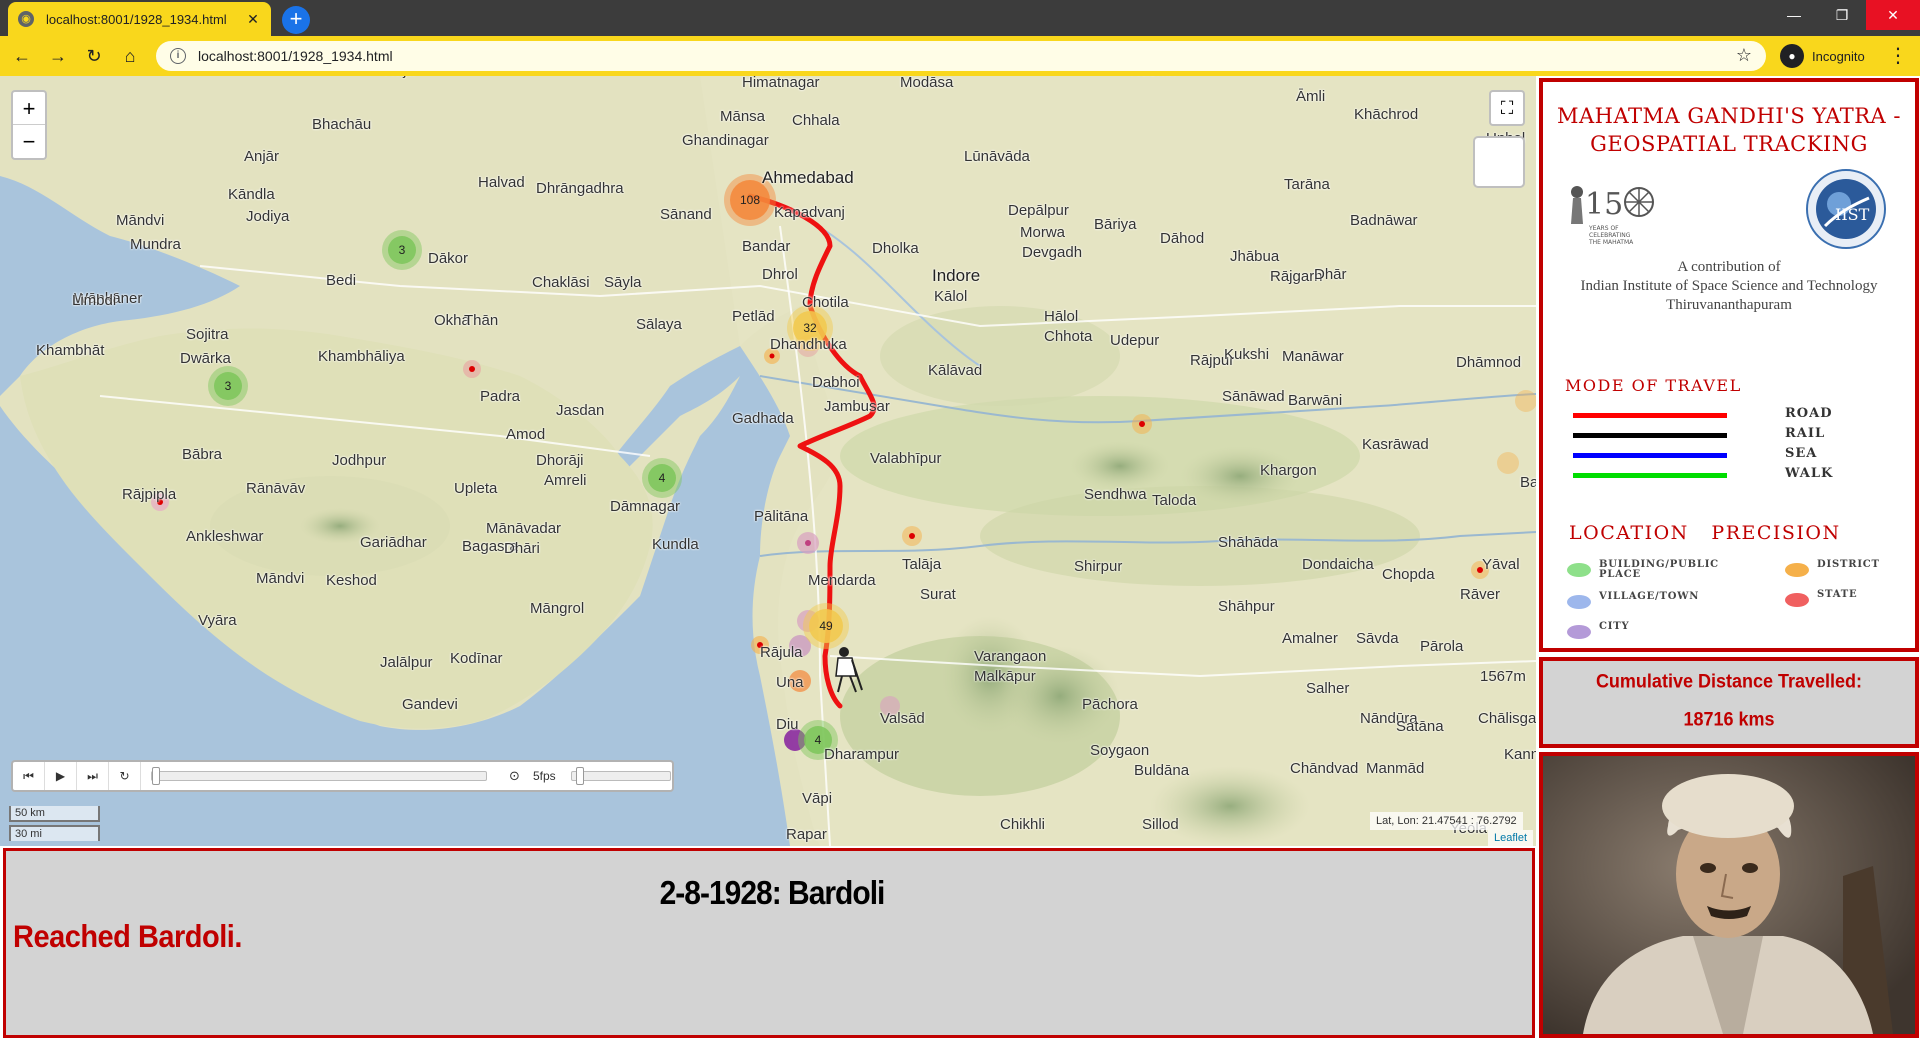 This screenshot has width=1920, height=1040. I want to click on loop-icon: ↻, so click(125, 776).